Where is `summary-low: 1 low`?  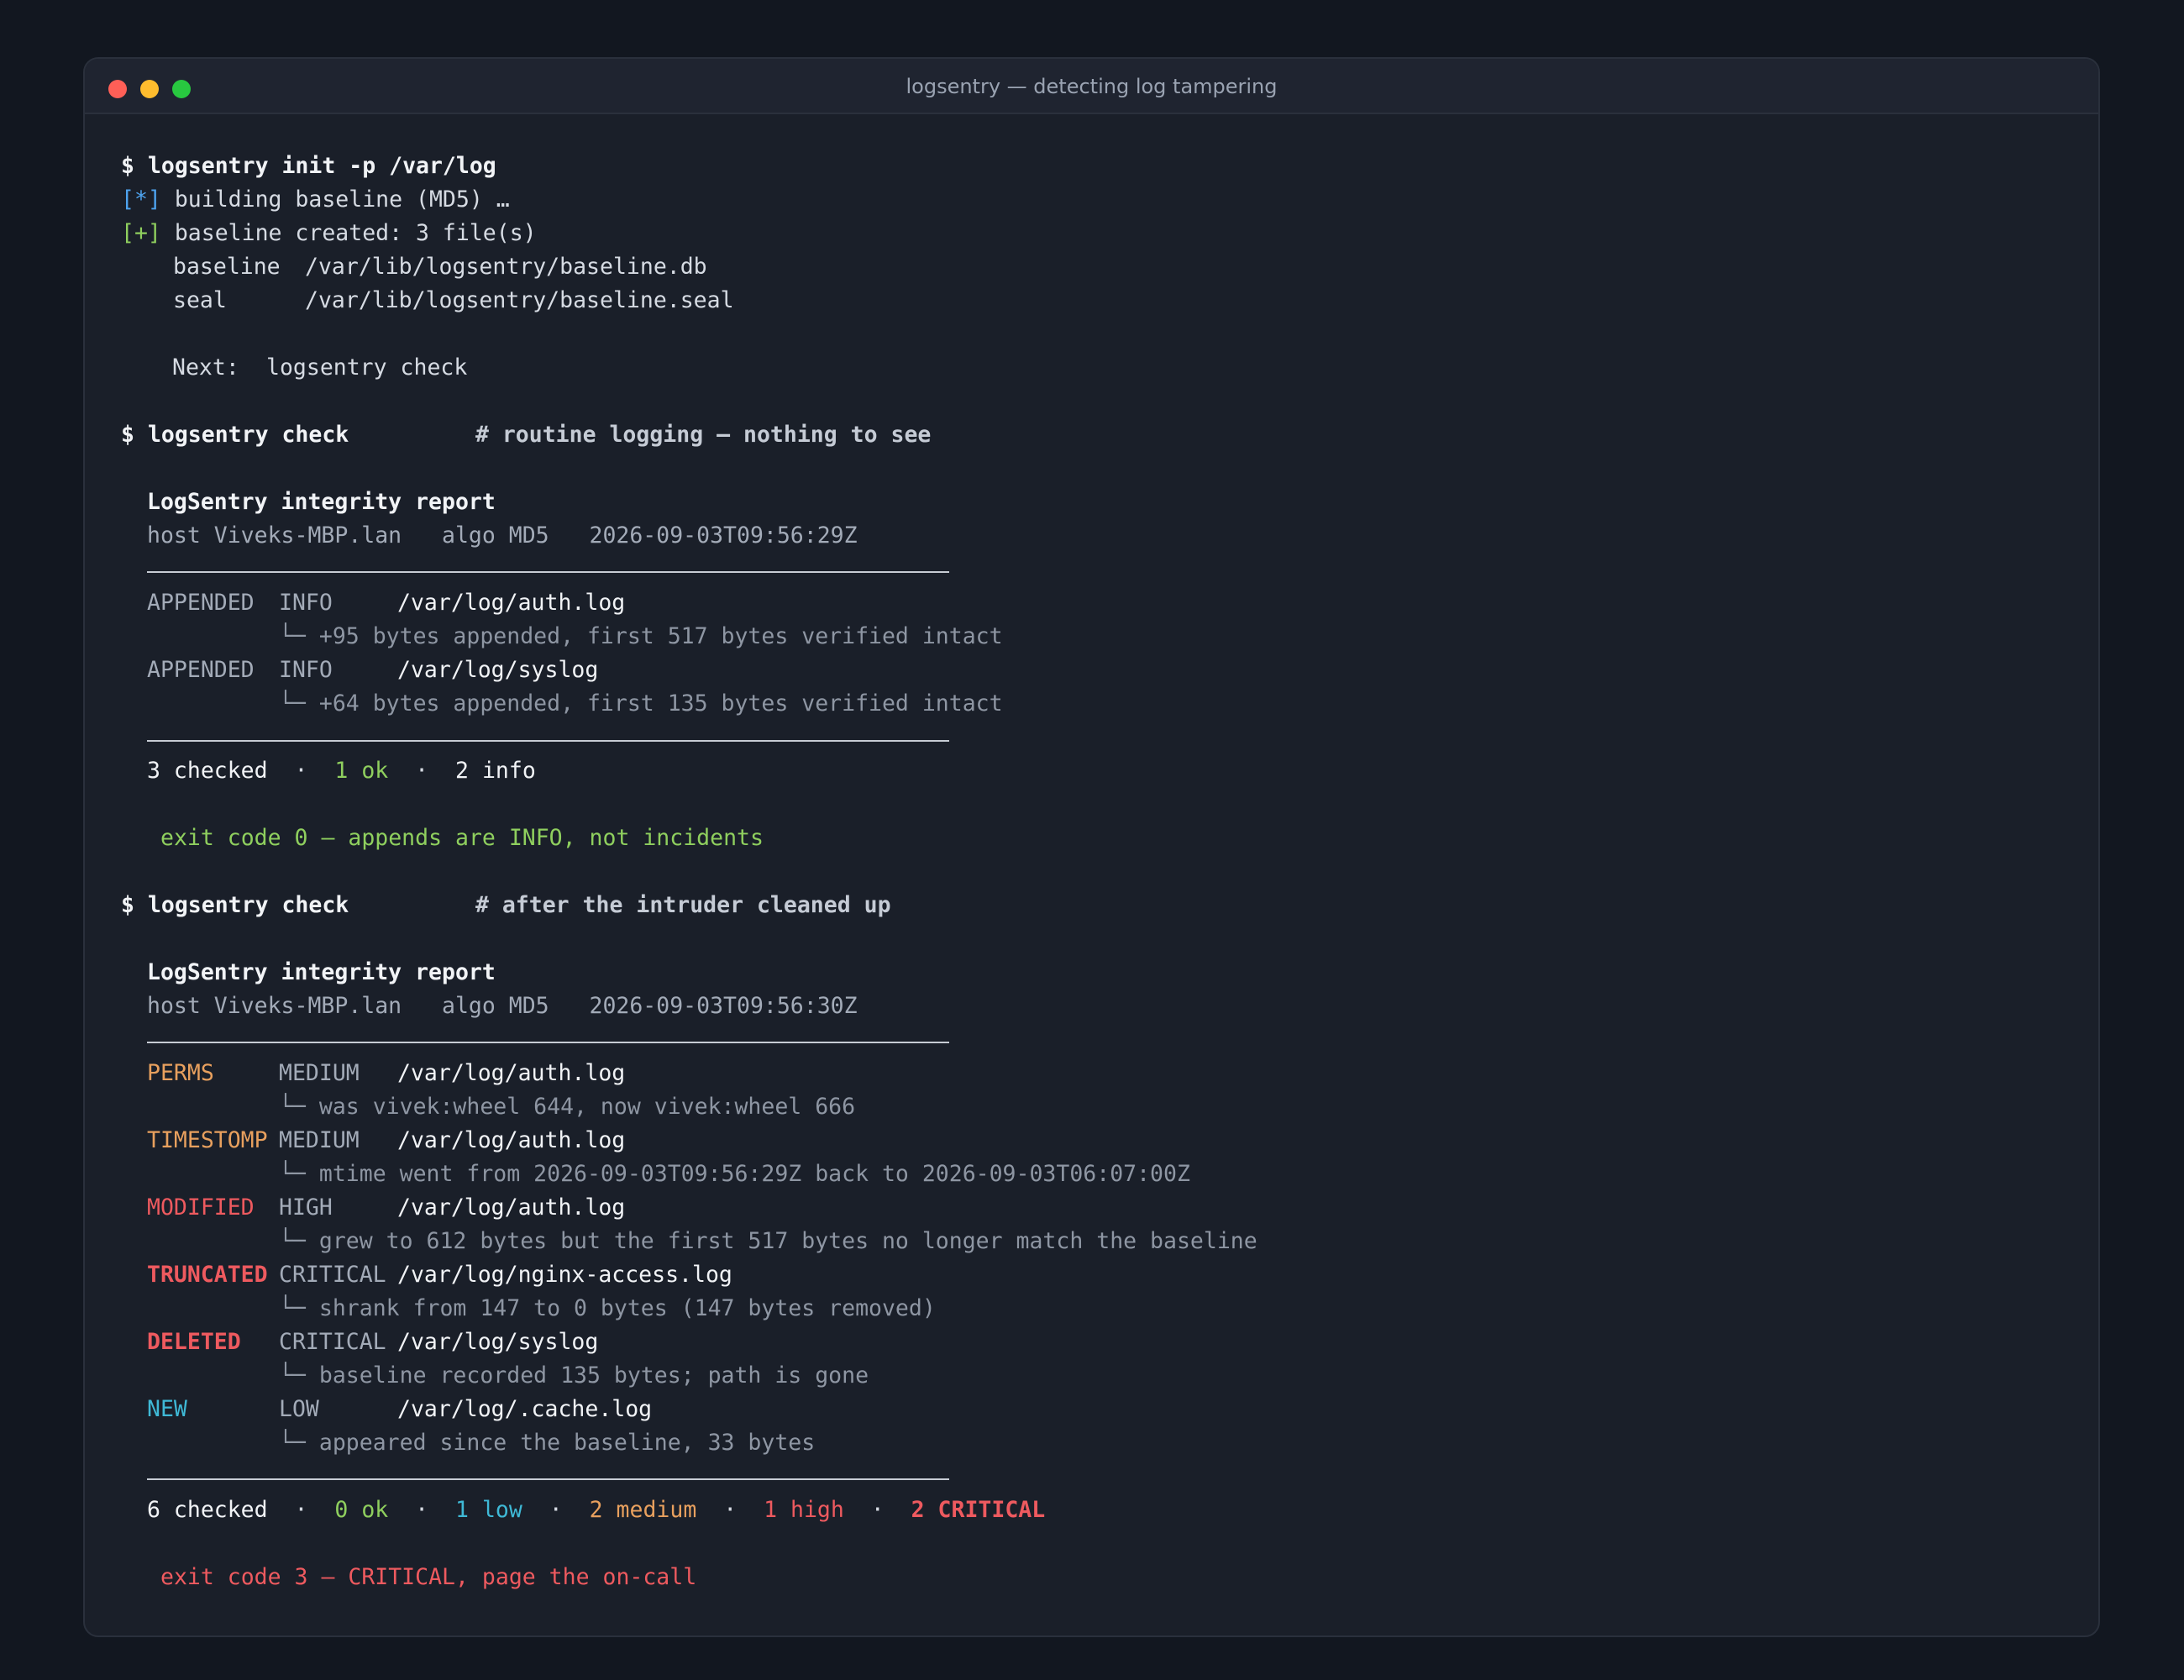 summary-low: 1 low is located at coordinates (488, 1510).